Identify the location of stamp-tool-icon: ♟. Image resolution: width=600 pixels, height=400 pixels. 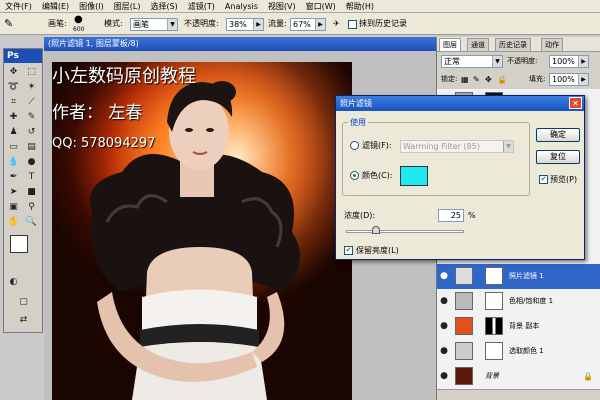
(13, 132).